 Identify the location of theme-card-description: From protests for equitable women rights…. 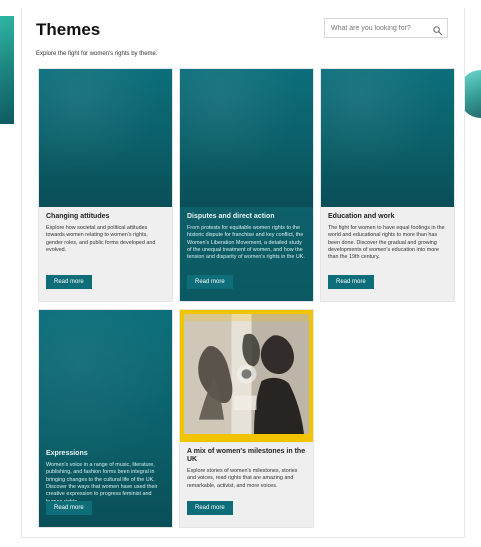
(246, 243).